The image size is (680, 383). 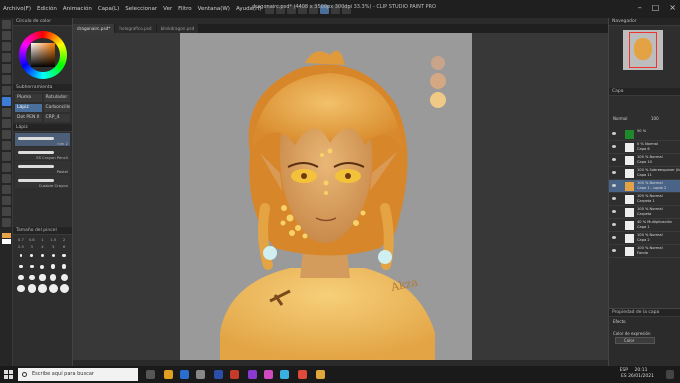 What do you see at coordinates (6, 123) in the screenshot?
I see `brush-tool-icon` at bounding box center [6, 123].